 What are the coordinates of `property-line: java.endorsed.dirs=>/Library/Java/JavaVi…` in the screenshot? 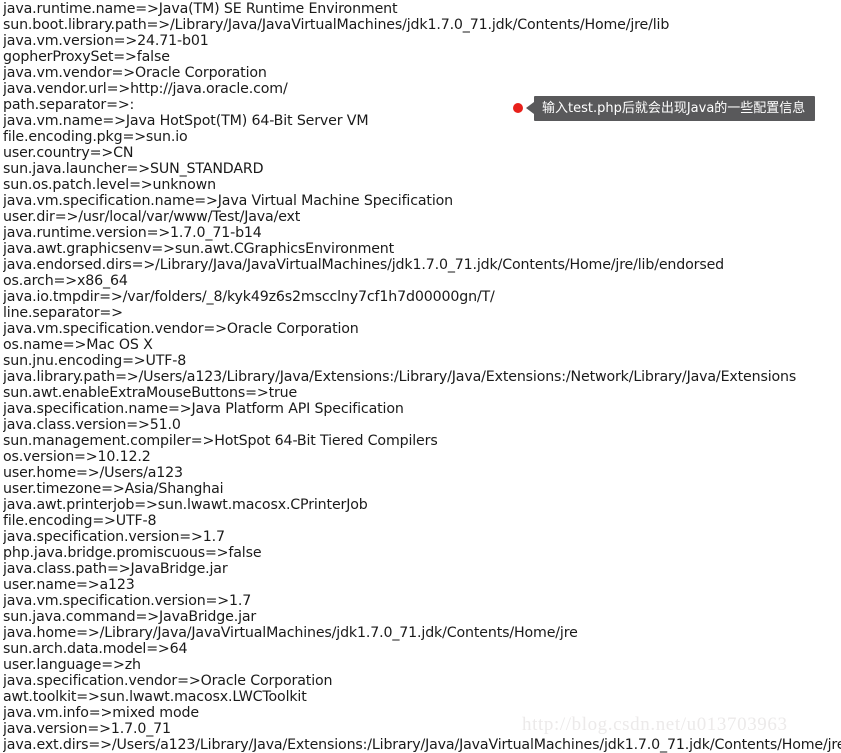 It's located at (364, 265).